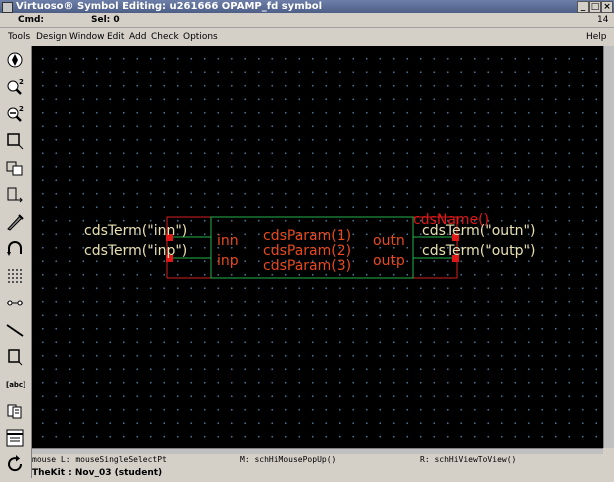  I want to click on copy-icon, so click(15, 167).